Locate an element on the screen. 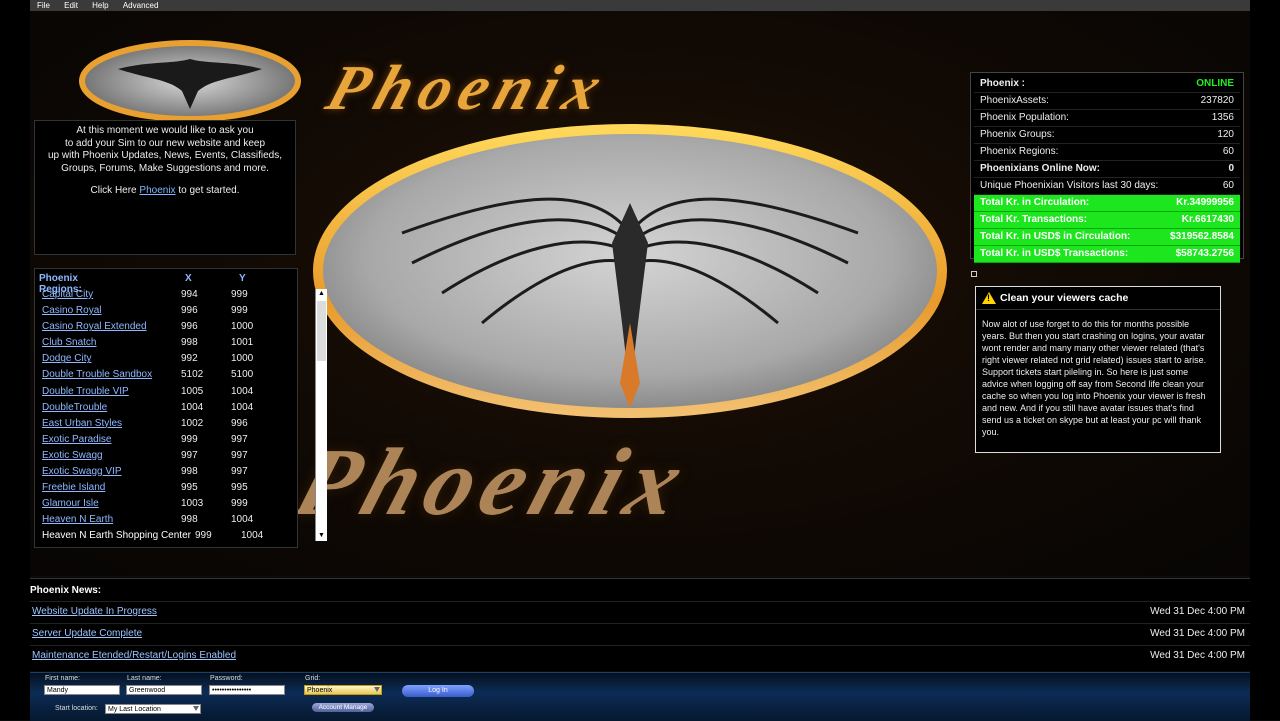 This screenshot has width=1280, height=721. region-x: 998 is located at coordinates (189, 343).